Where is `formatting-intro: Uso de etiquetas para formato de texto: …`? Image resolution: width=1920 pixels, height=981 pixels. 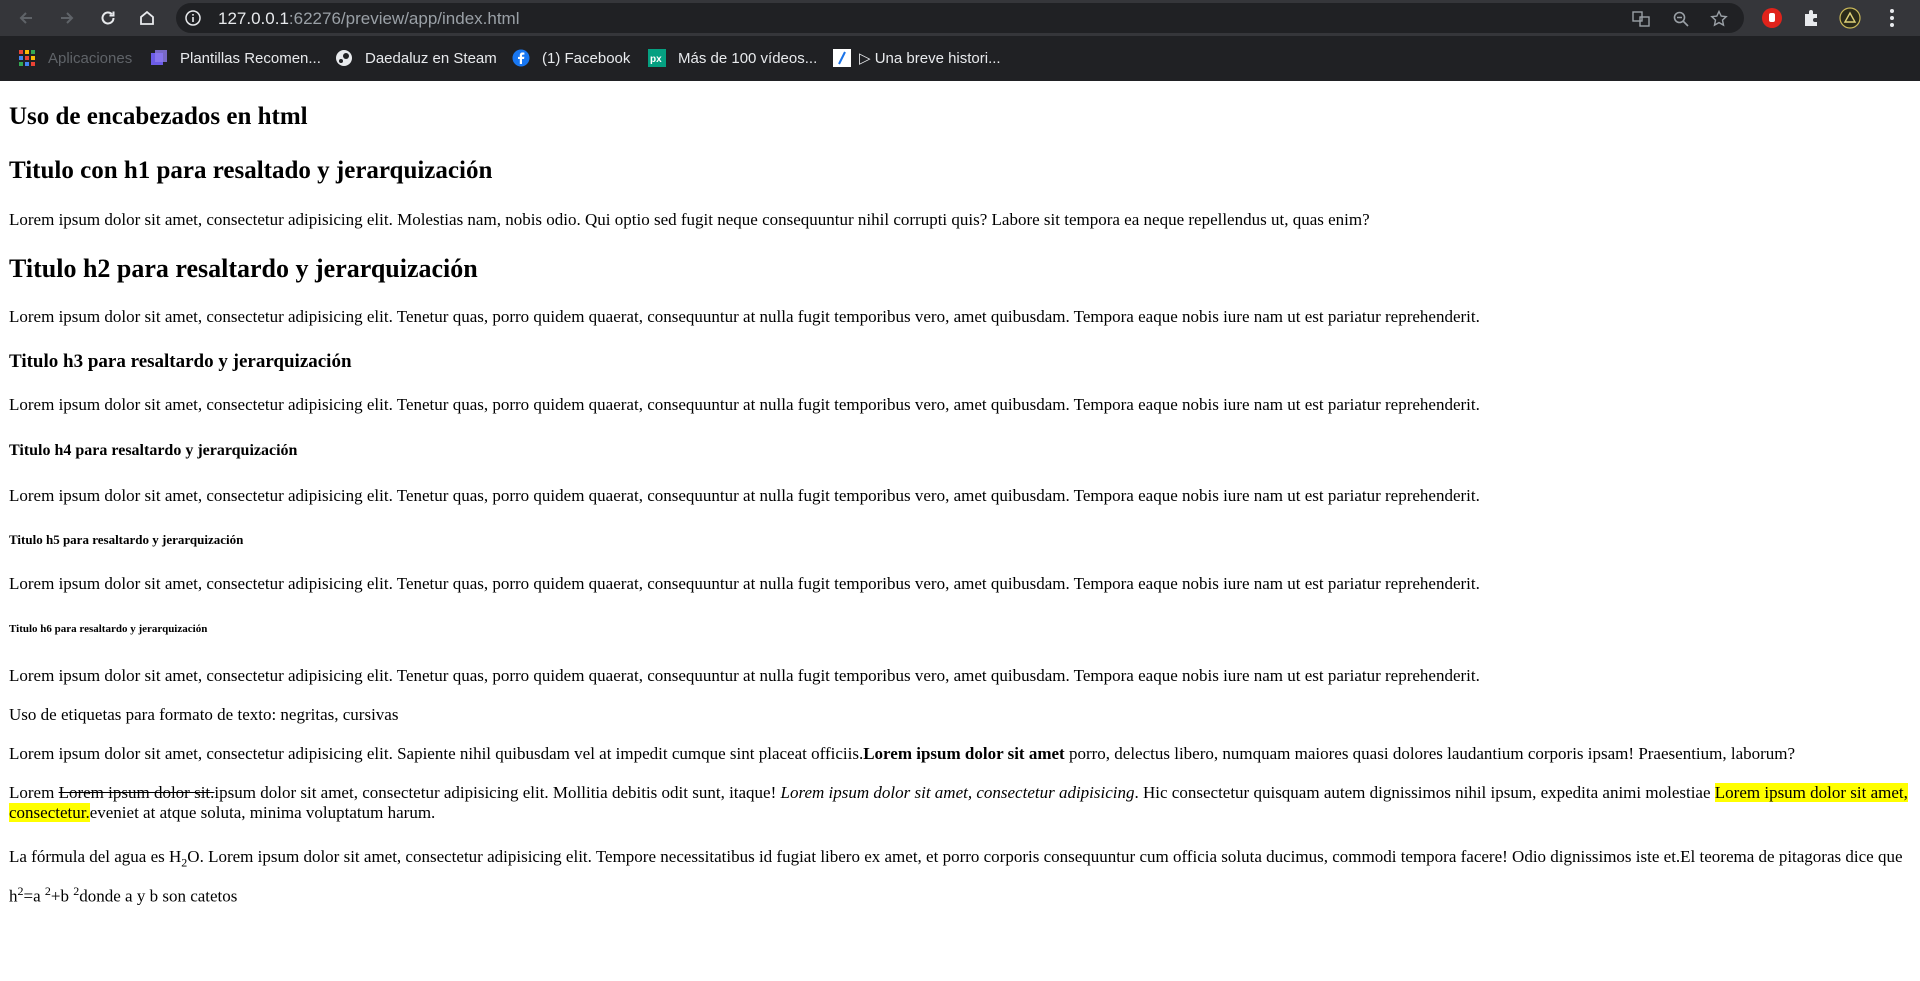 formatting-intro: Uso de etiquetas para formato de texto: … is located at coordinates (204, 714).